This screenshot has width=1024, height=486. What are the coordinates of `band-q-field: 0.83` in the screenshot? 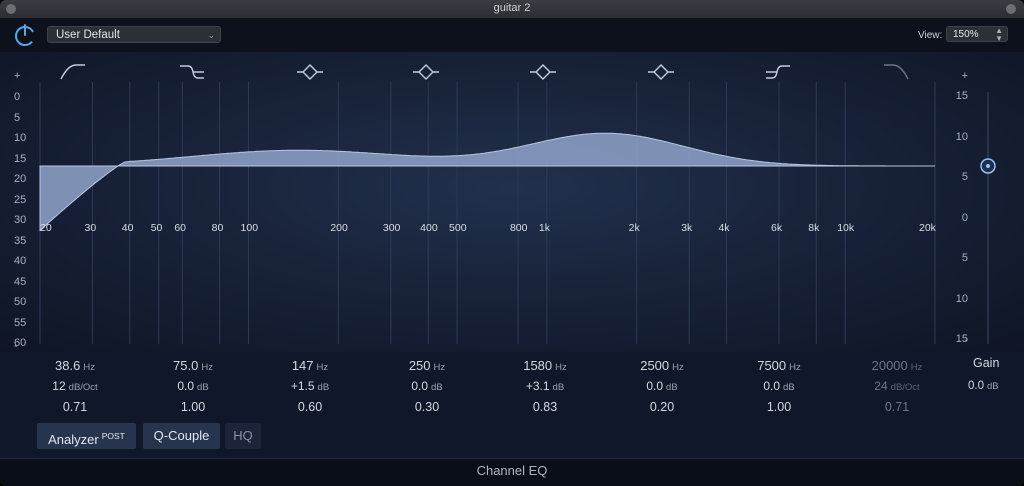 It's located at (545, 407).